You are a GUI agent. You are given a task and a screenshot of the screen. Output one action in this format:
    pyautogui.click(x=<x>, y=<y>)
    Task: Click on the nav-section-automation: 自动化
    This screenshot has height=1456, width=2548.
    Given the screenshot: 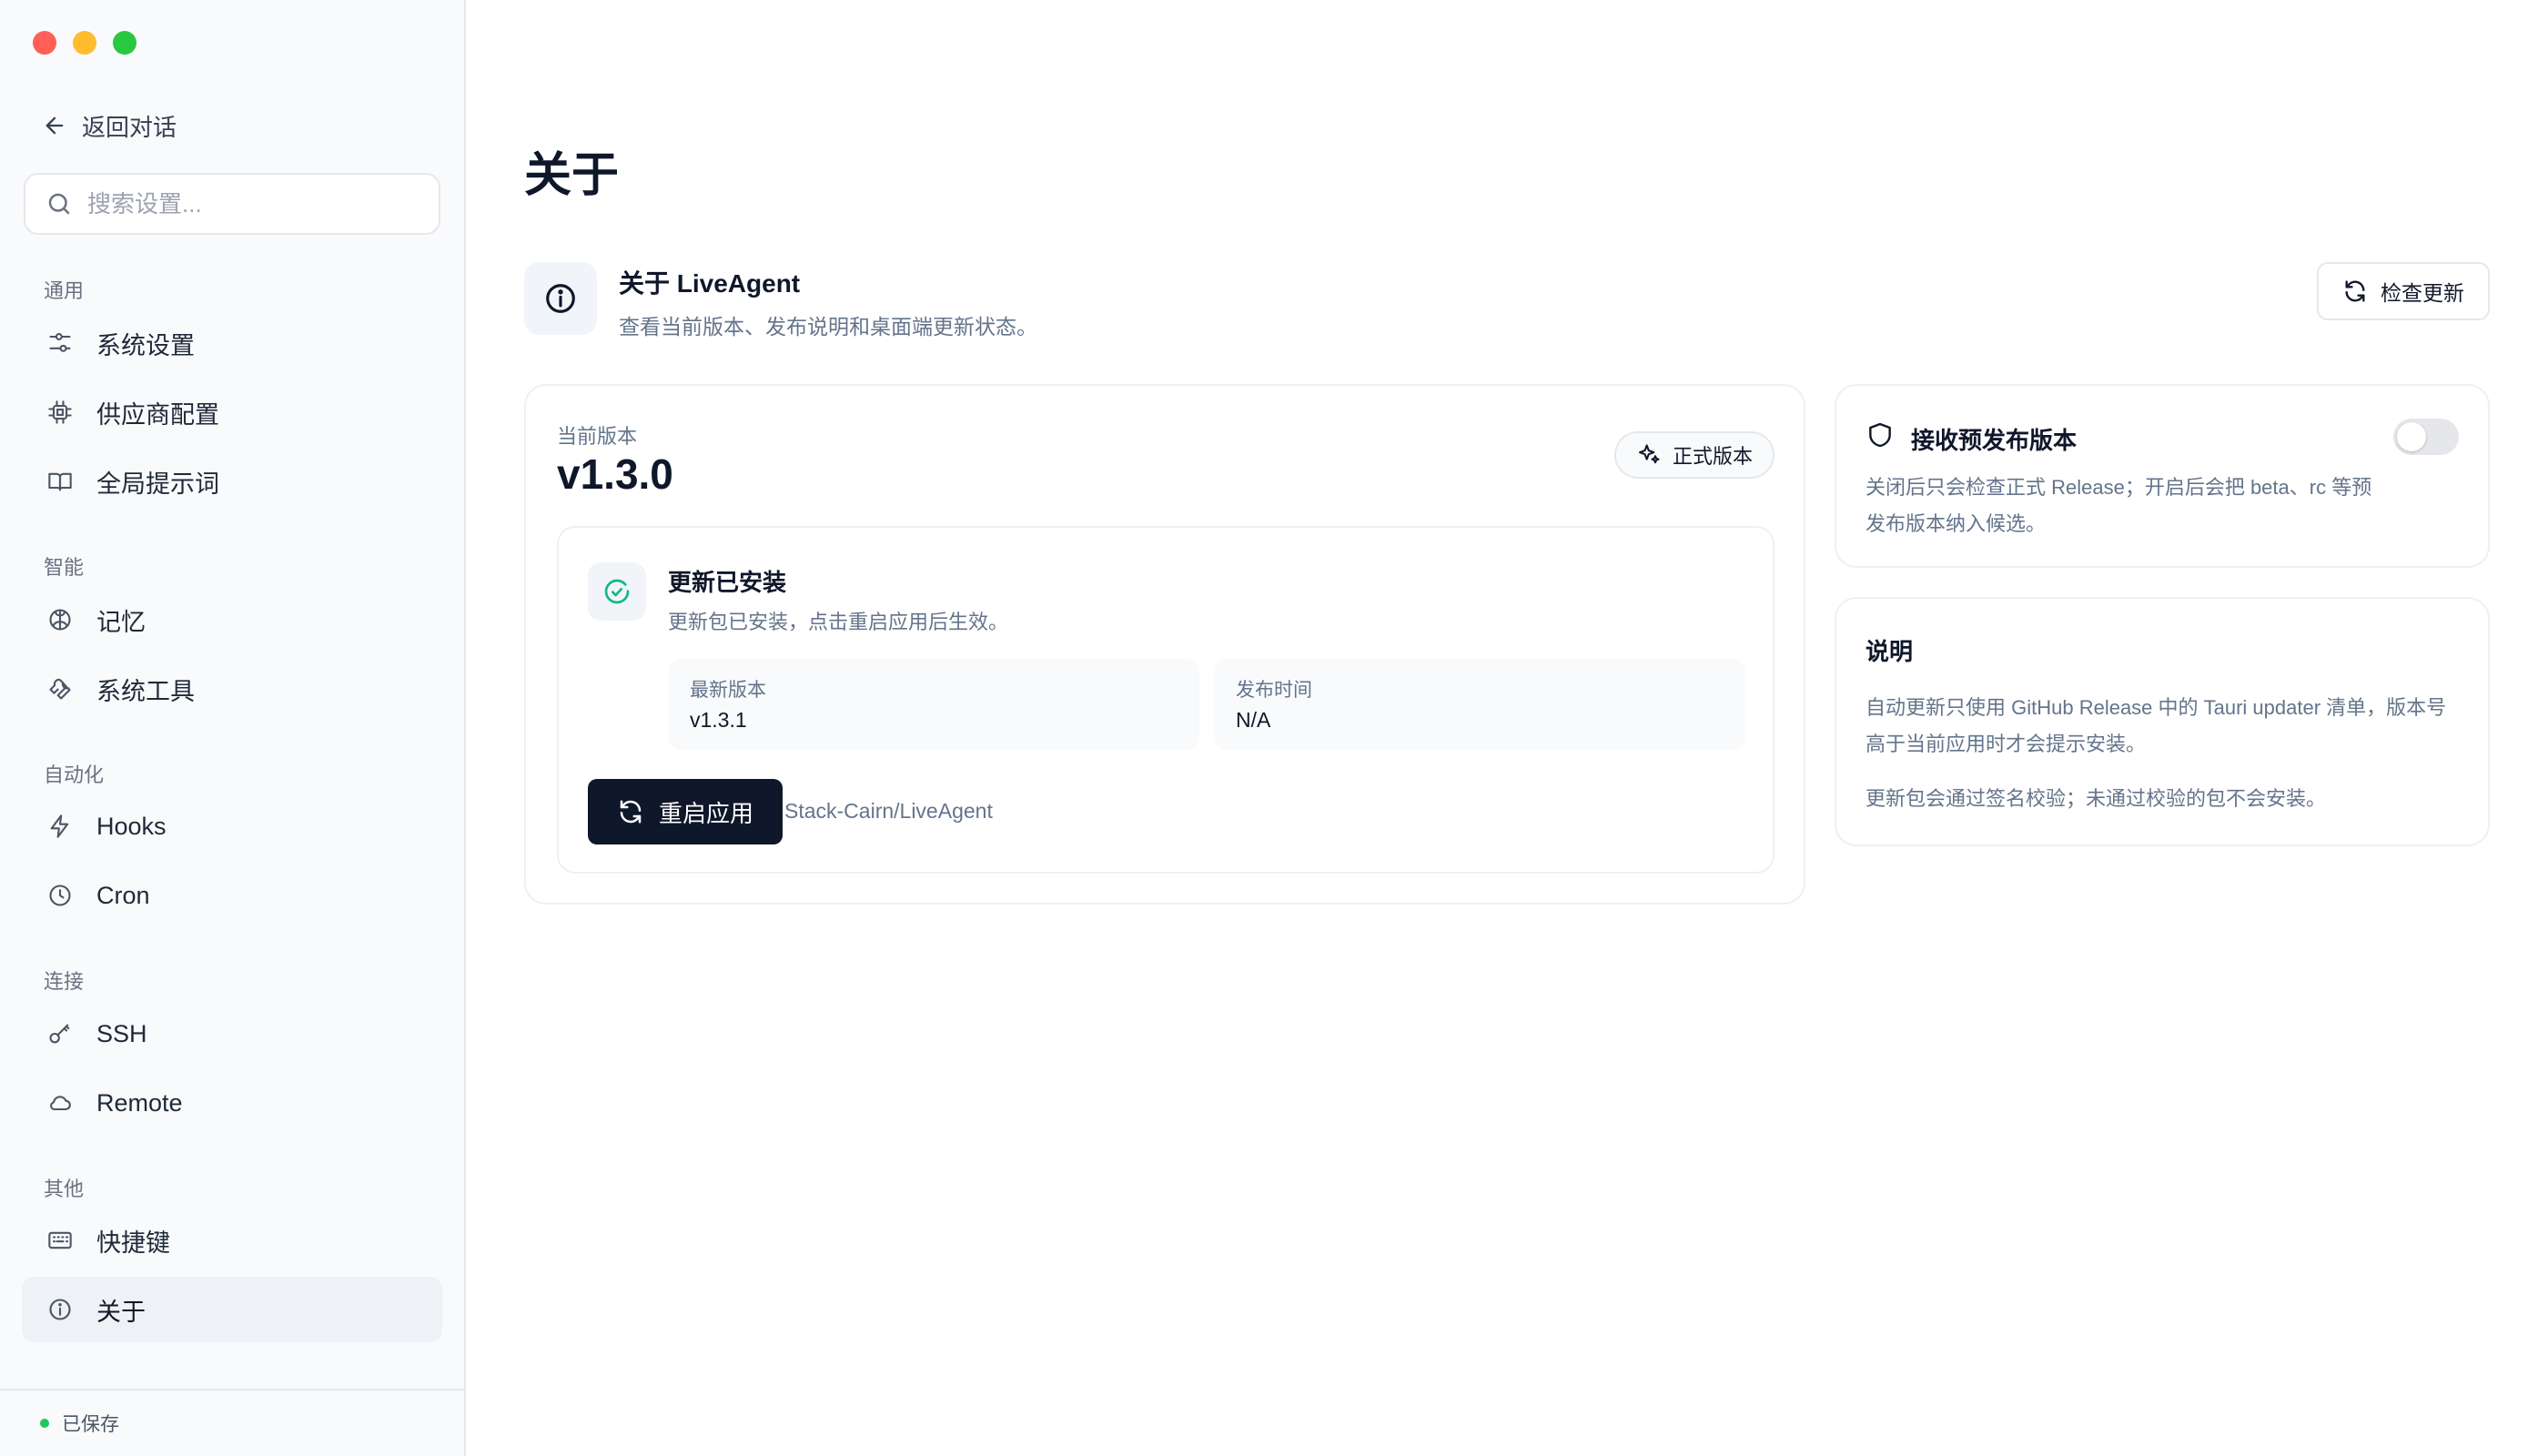 What is the action you would take?
    pyautogui.click(x=74, y=775)
    